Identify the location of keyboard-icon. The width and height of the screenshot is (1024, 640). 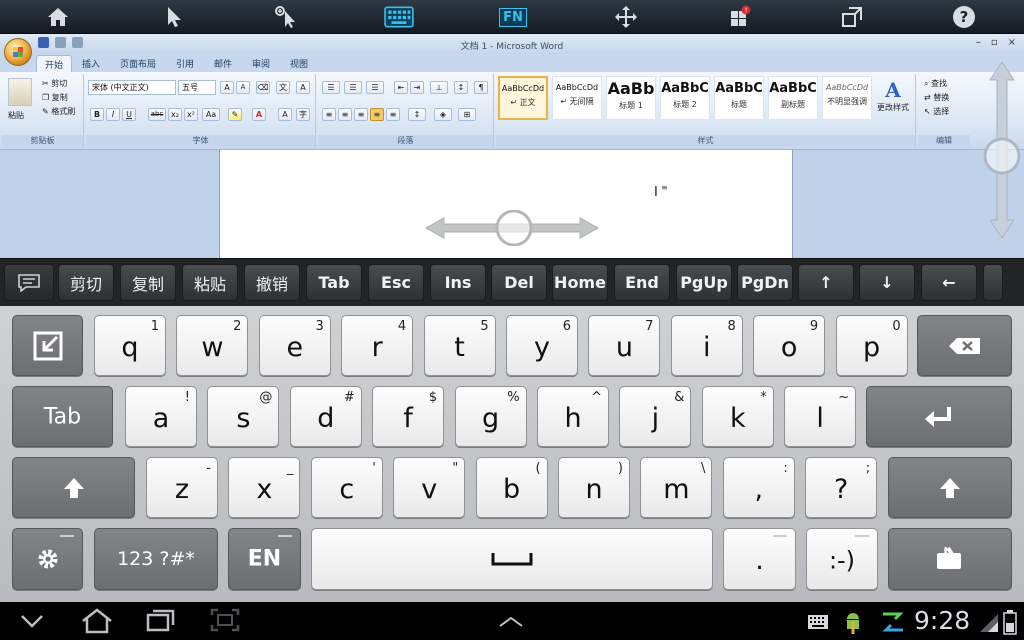
(399, 17).